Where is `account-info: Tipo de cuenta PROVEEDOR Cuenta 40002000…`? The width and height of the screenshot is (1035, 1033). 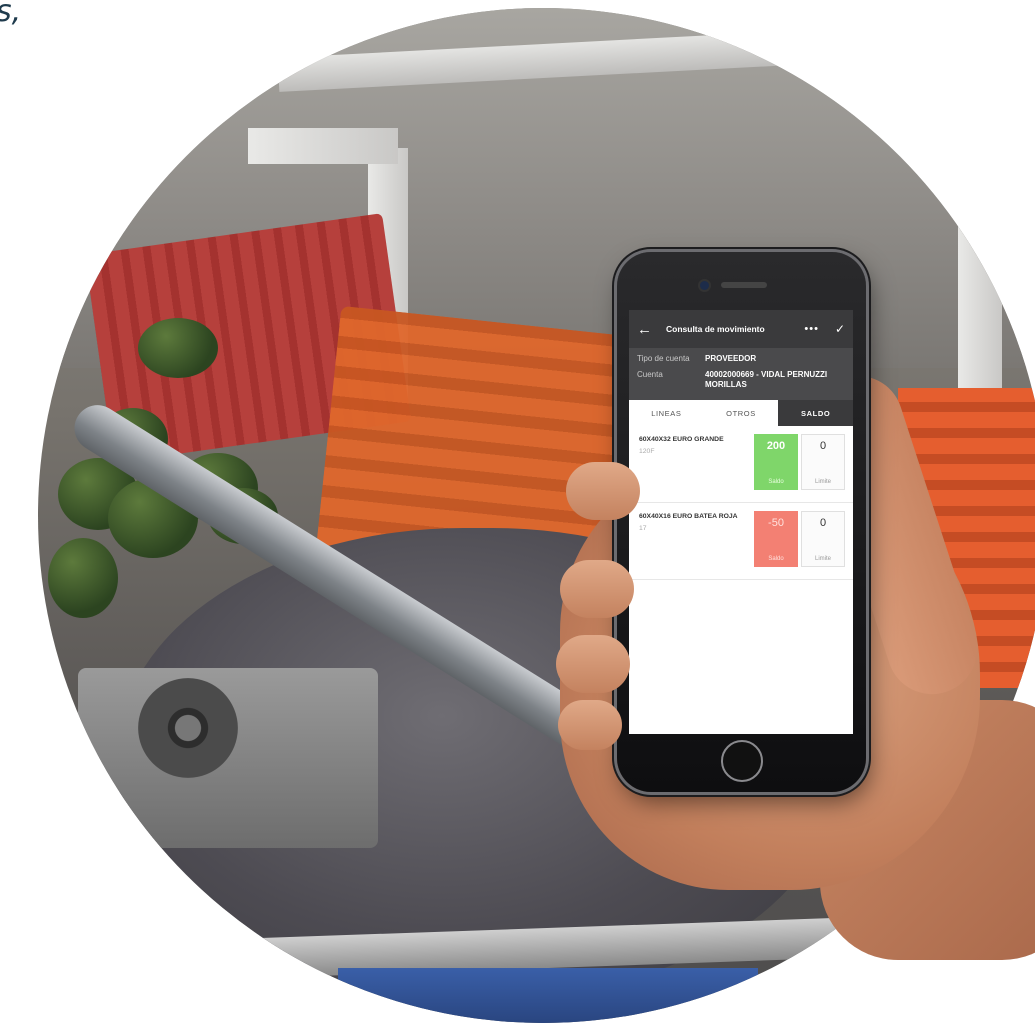 account-info: Tipo de cuenta PROVEEDOR Cuenta 40002000… is located at coordinates (741, 374).